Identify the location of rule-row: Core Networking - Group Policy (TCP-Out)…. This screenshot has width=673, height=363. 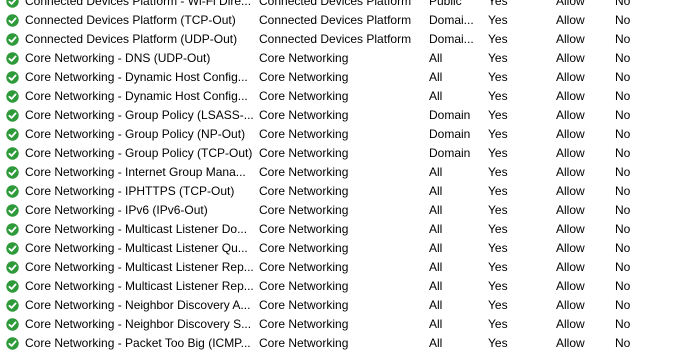
(336, 153).